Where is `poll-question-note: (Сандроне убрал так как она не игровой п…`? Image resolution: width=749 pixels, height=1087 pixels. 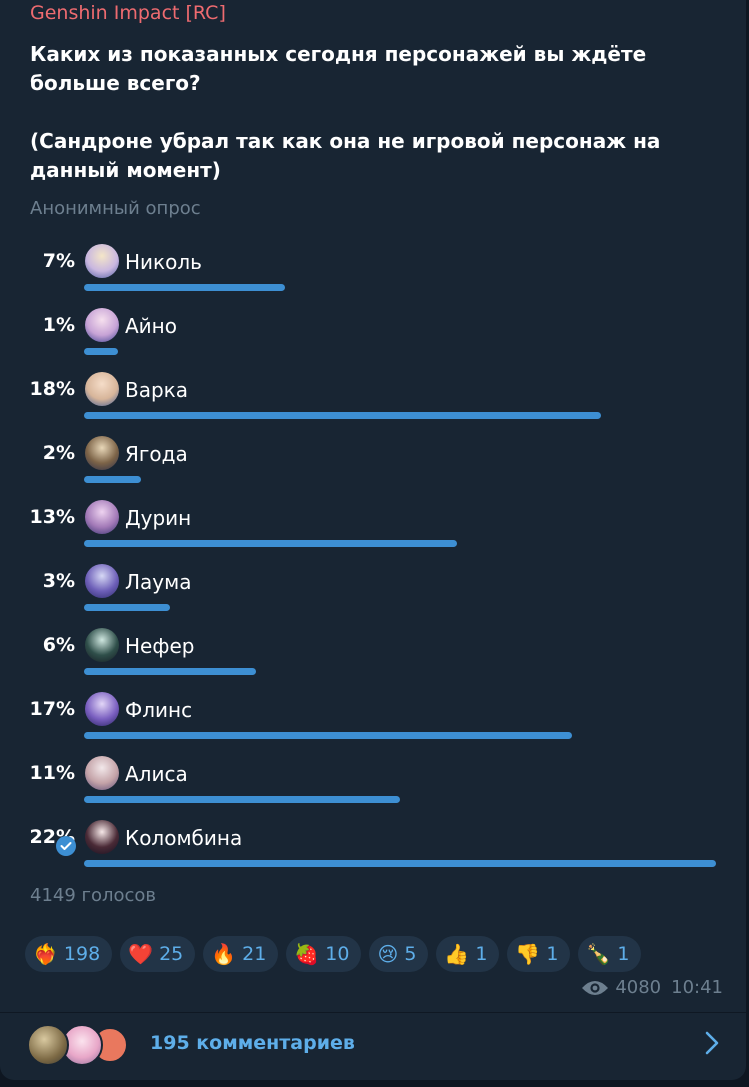 poll-question-note: (Сандроне убрал так как она не игровой п… is located at coordinates (345, 155).